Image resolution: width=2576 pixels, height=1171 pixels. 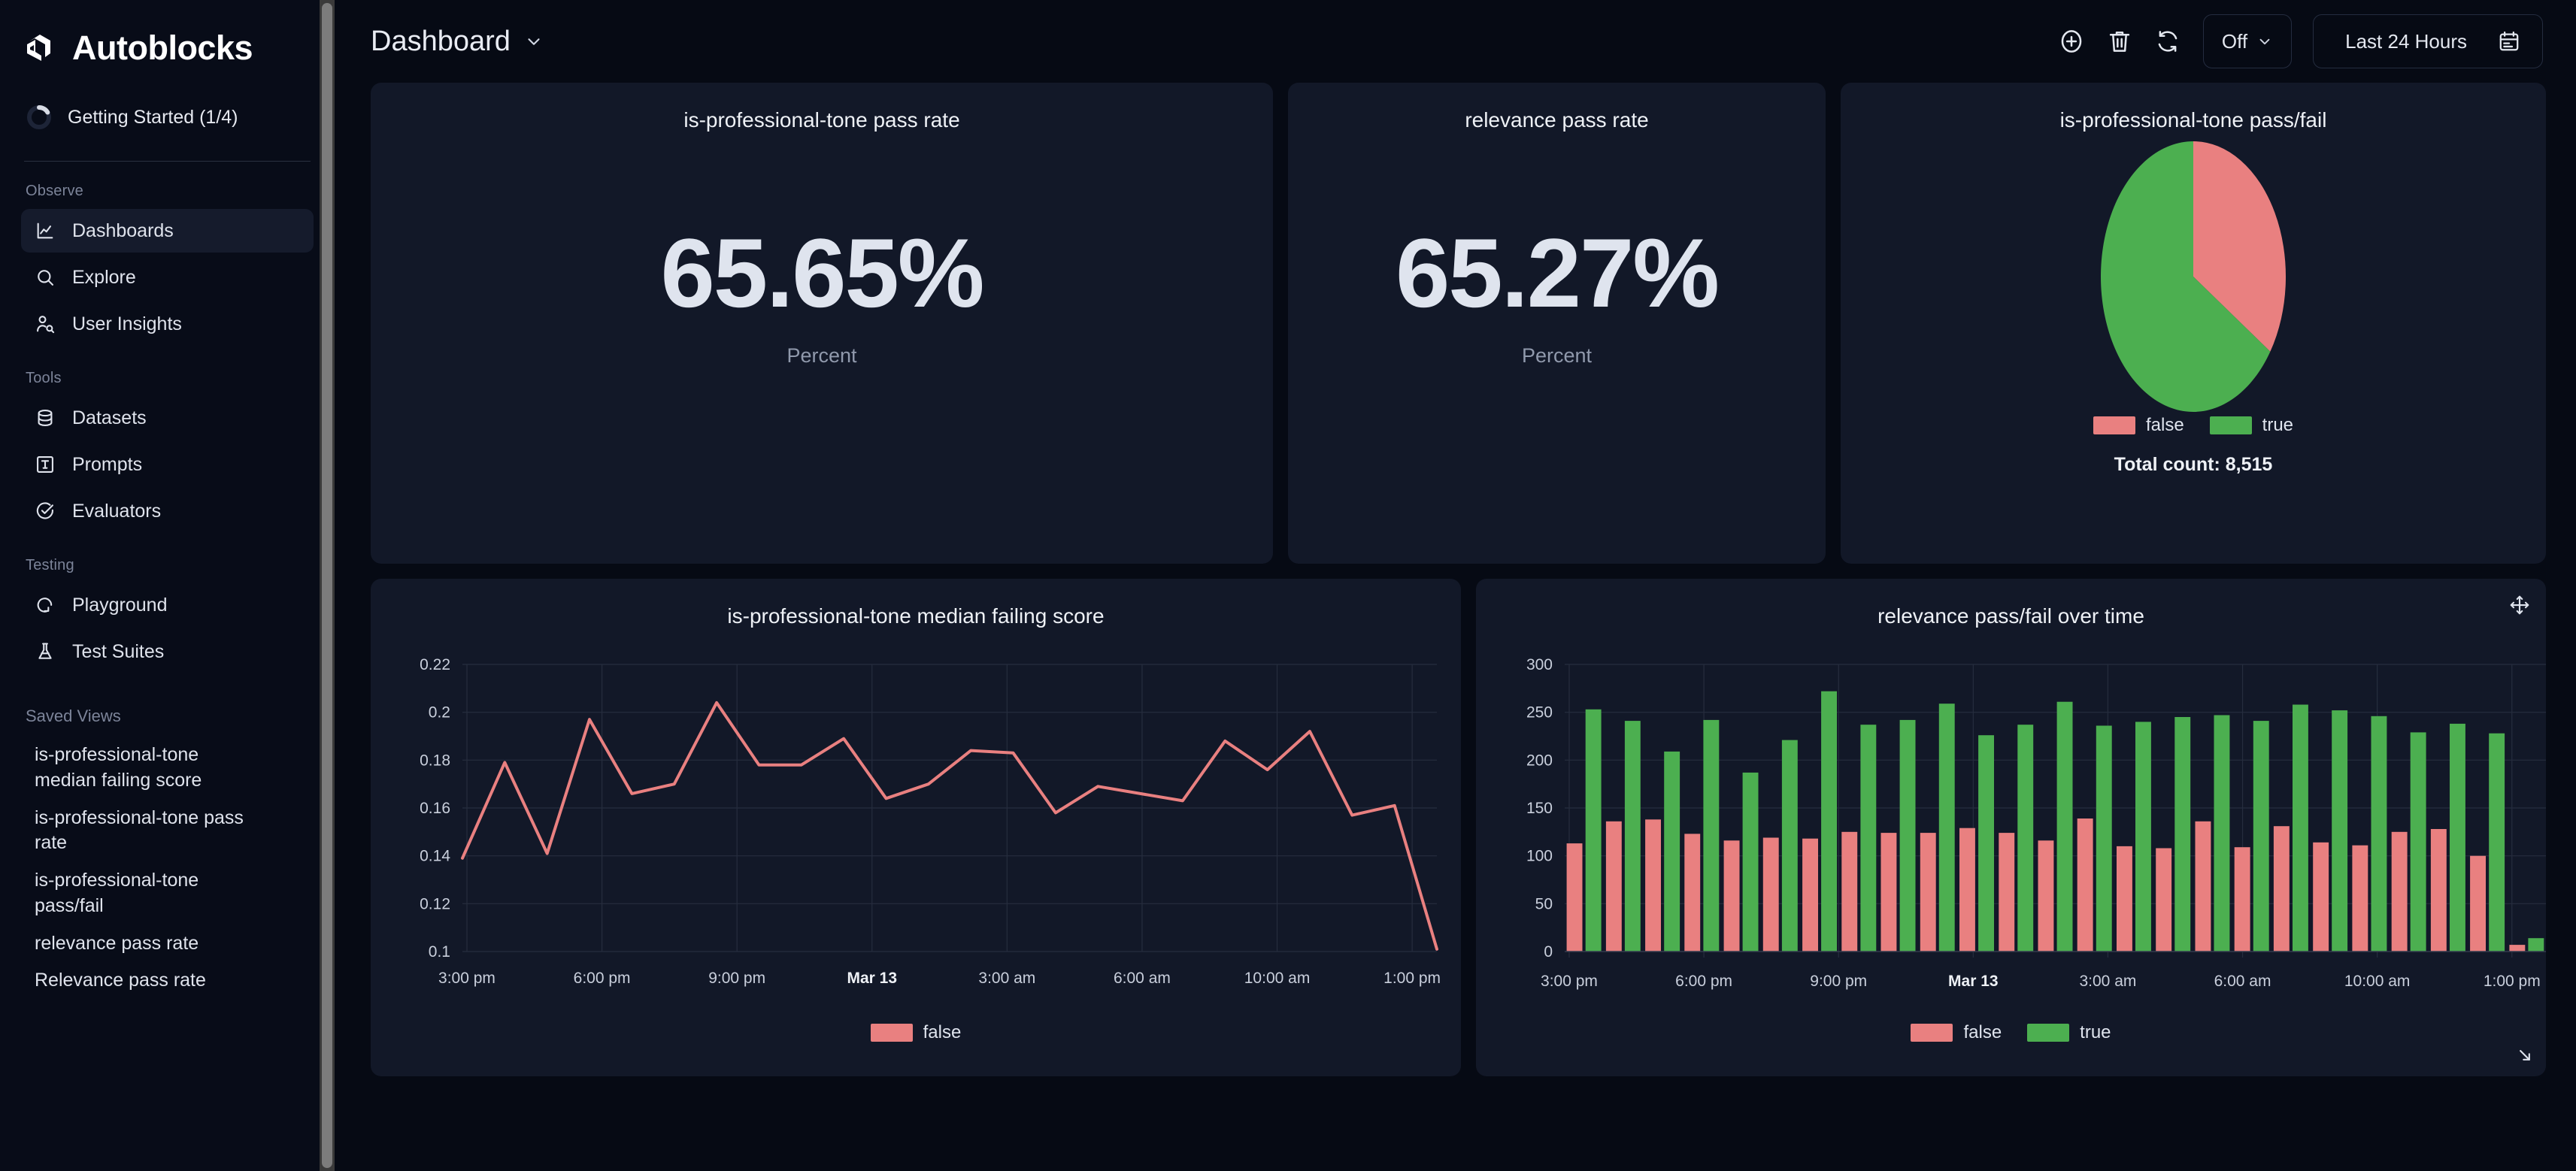 What do you see at coordinates (2509, 41) in the screenshot?
I see `calendar-icon` at bounding box center [2509, 41].